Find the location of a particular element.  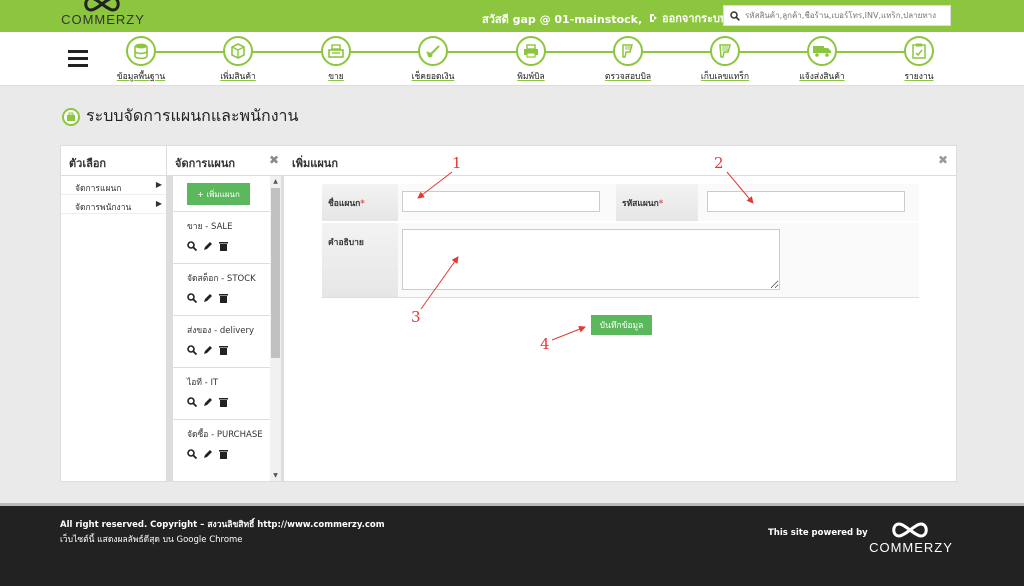

annotation-number-3: 3 is located at coordinates (416, 317).